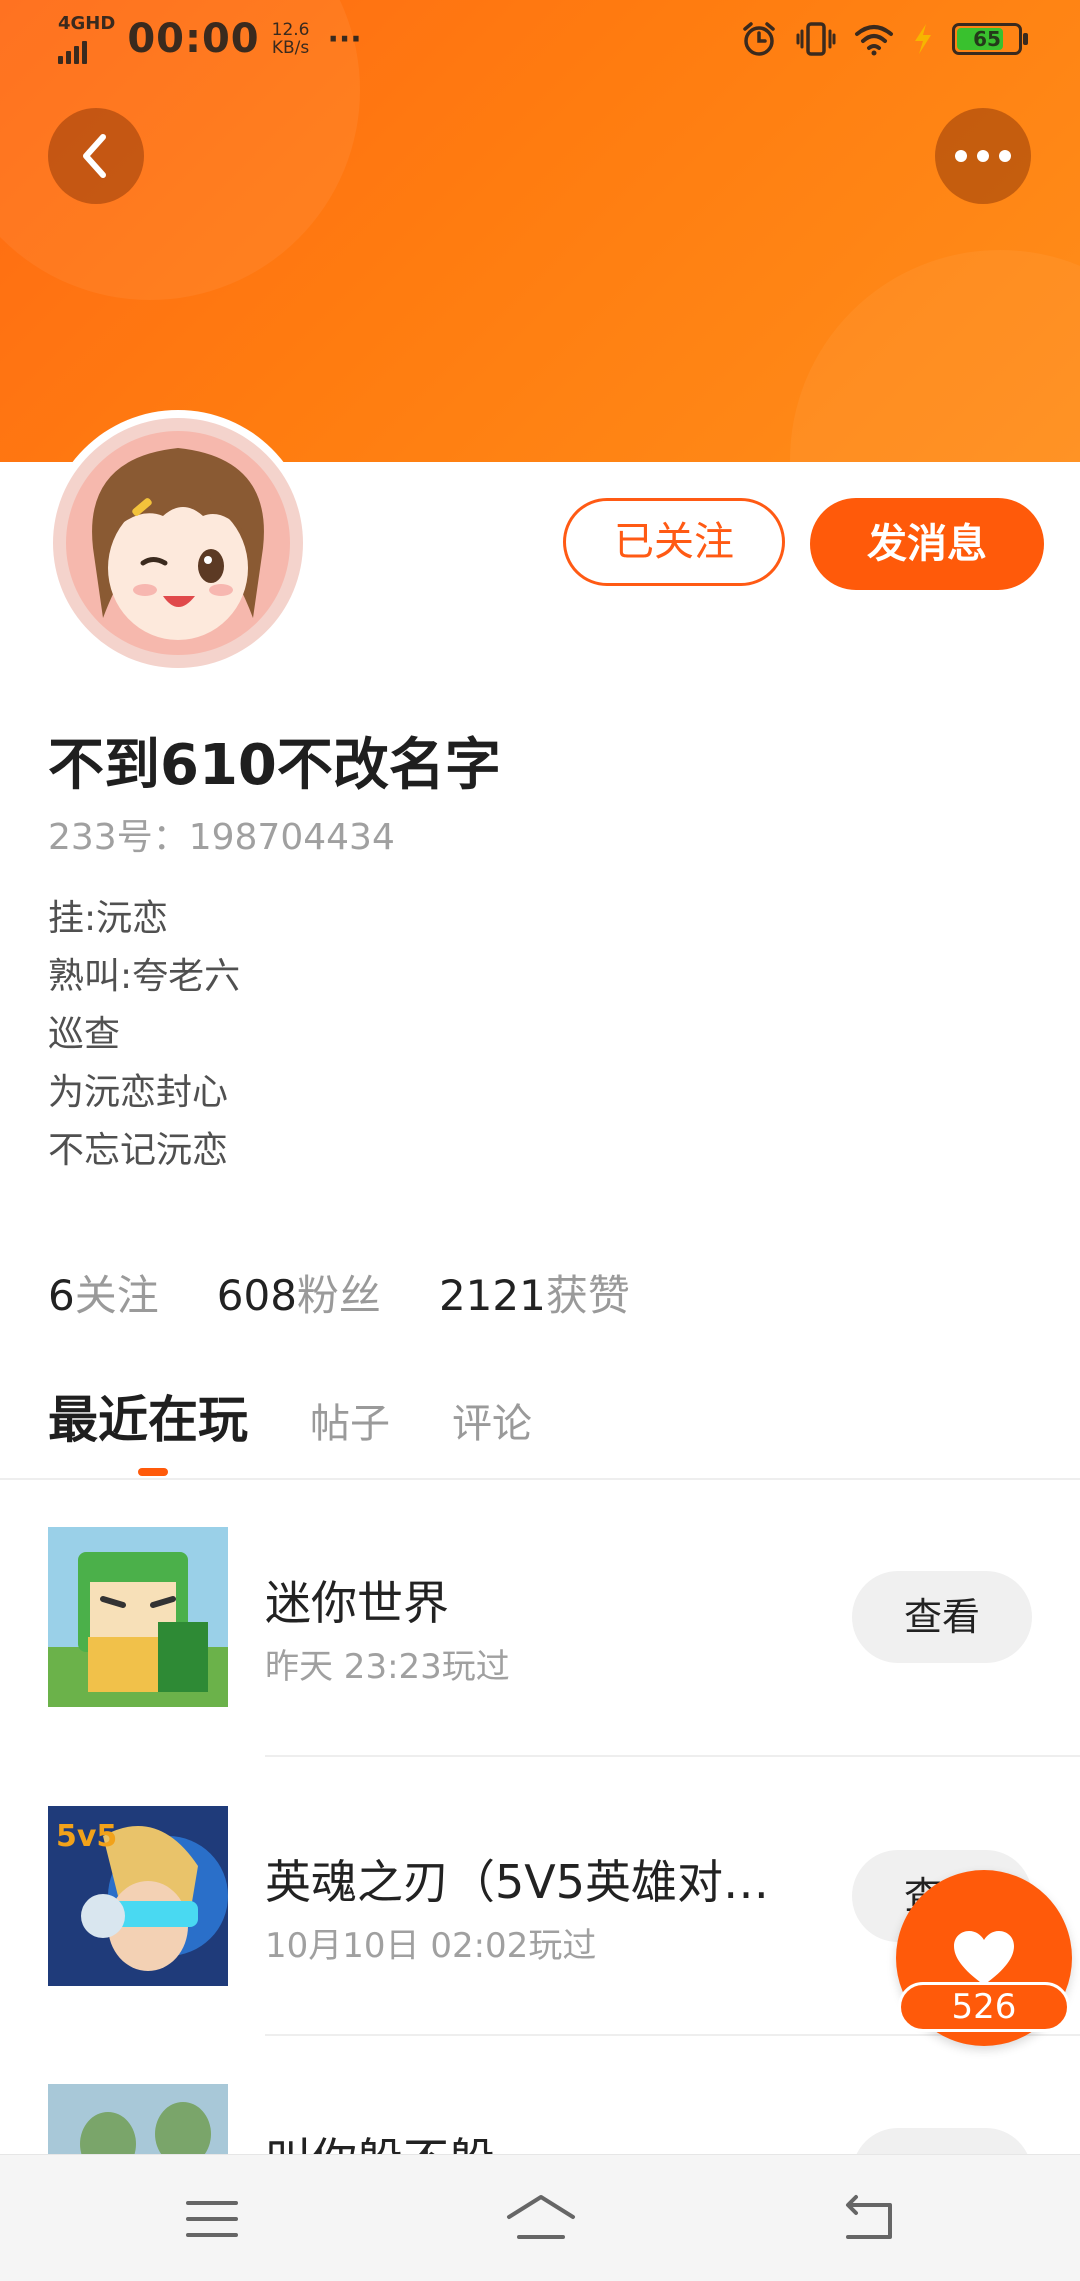 The image size is (1080, 2281). I want to click on like-count: 526, so click(984, 2007).